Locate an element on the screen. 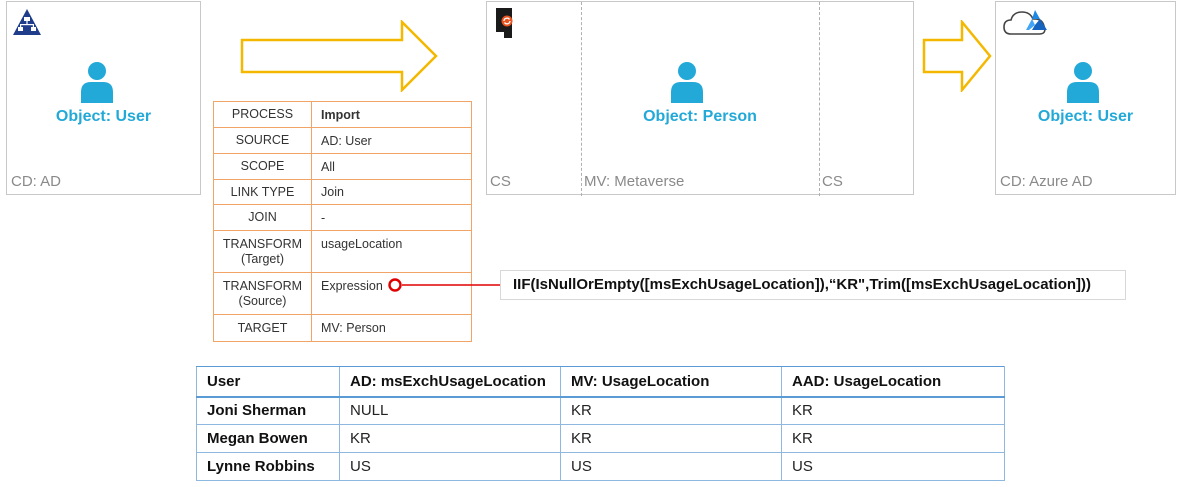  process-row: TARGET MV: Person is located at coordinates (342, 328).